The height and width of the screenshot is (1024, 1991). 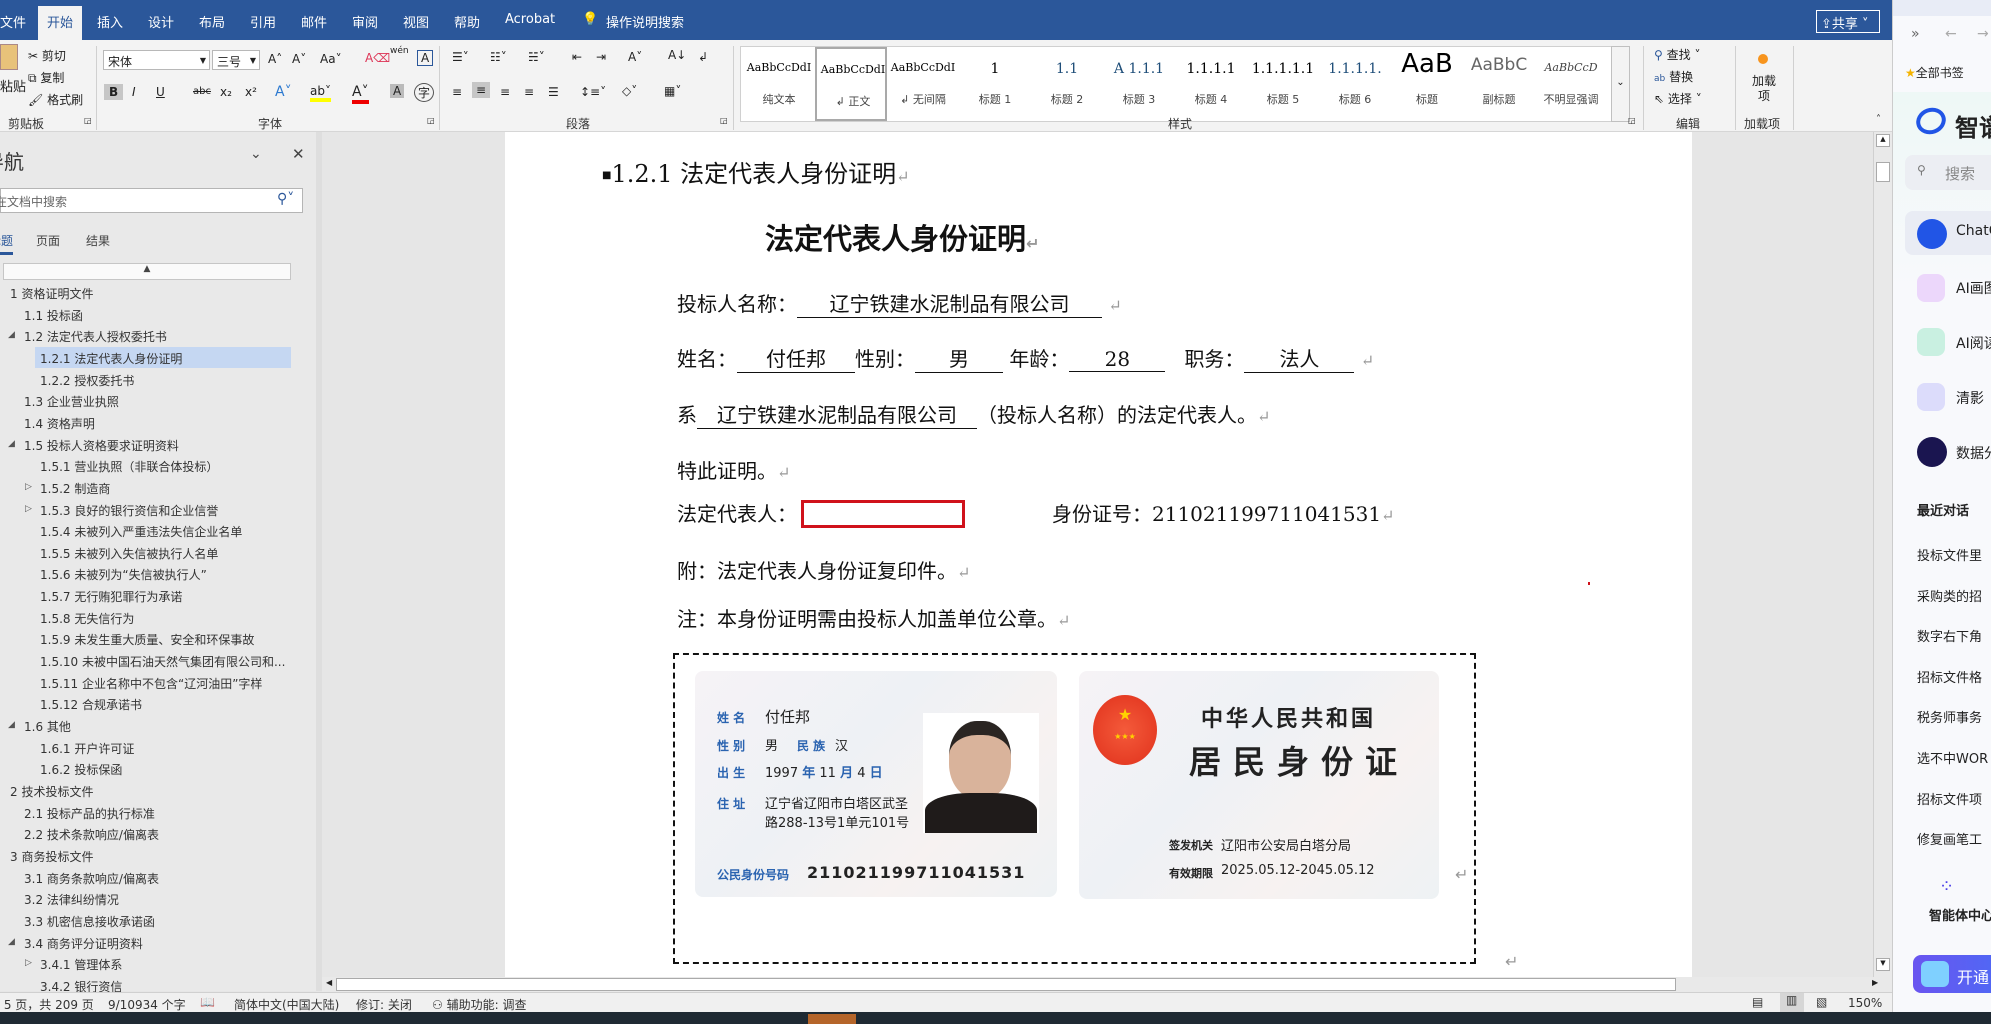 What do you see at coordinates (163, 357) in the screenshot?
I see `nav-heading-item: 1.2.1 法定代表人身份证明` at bounding box center [163, 357].